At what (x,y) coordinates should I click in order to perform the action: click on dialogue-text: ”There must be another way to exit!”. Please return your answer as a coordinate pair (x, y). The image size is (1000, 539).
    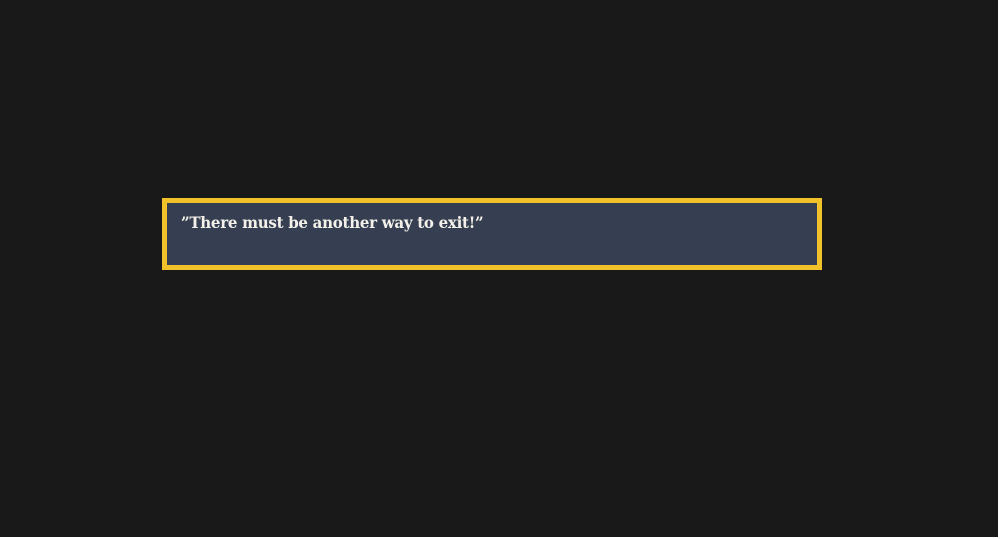
    Looking at the image, I should click on (332, 222).